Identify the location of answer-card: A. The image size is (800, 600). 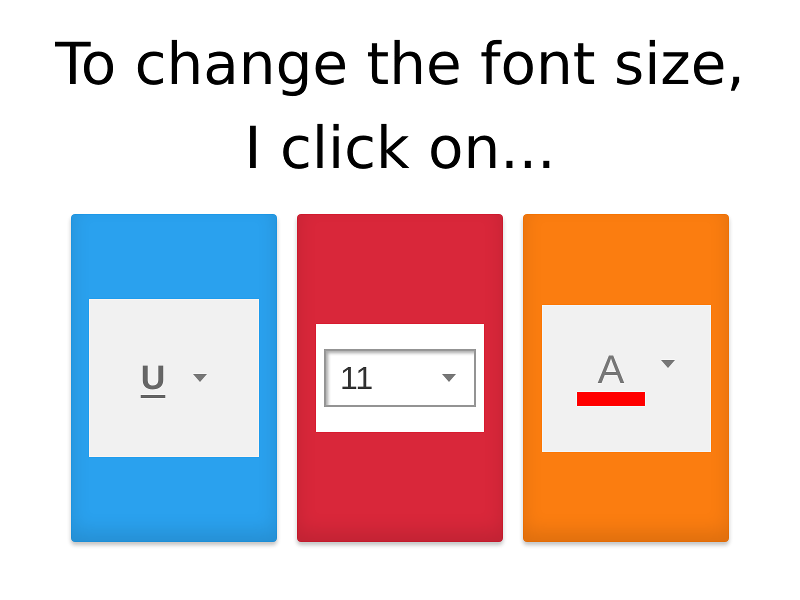
(626, 378).